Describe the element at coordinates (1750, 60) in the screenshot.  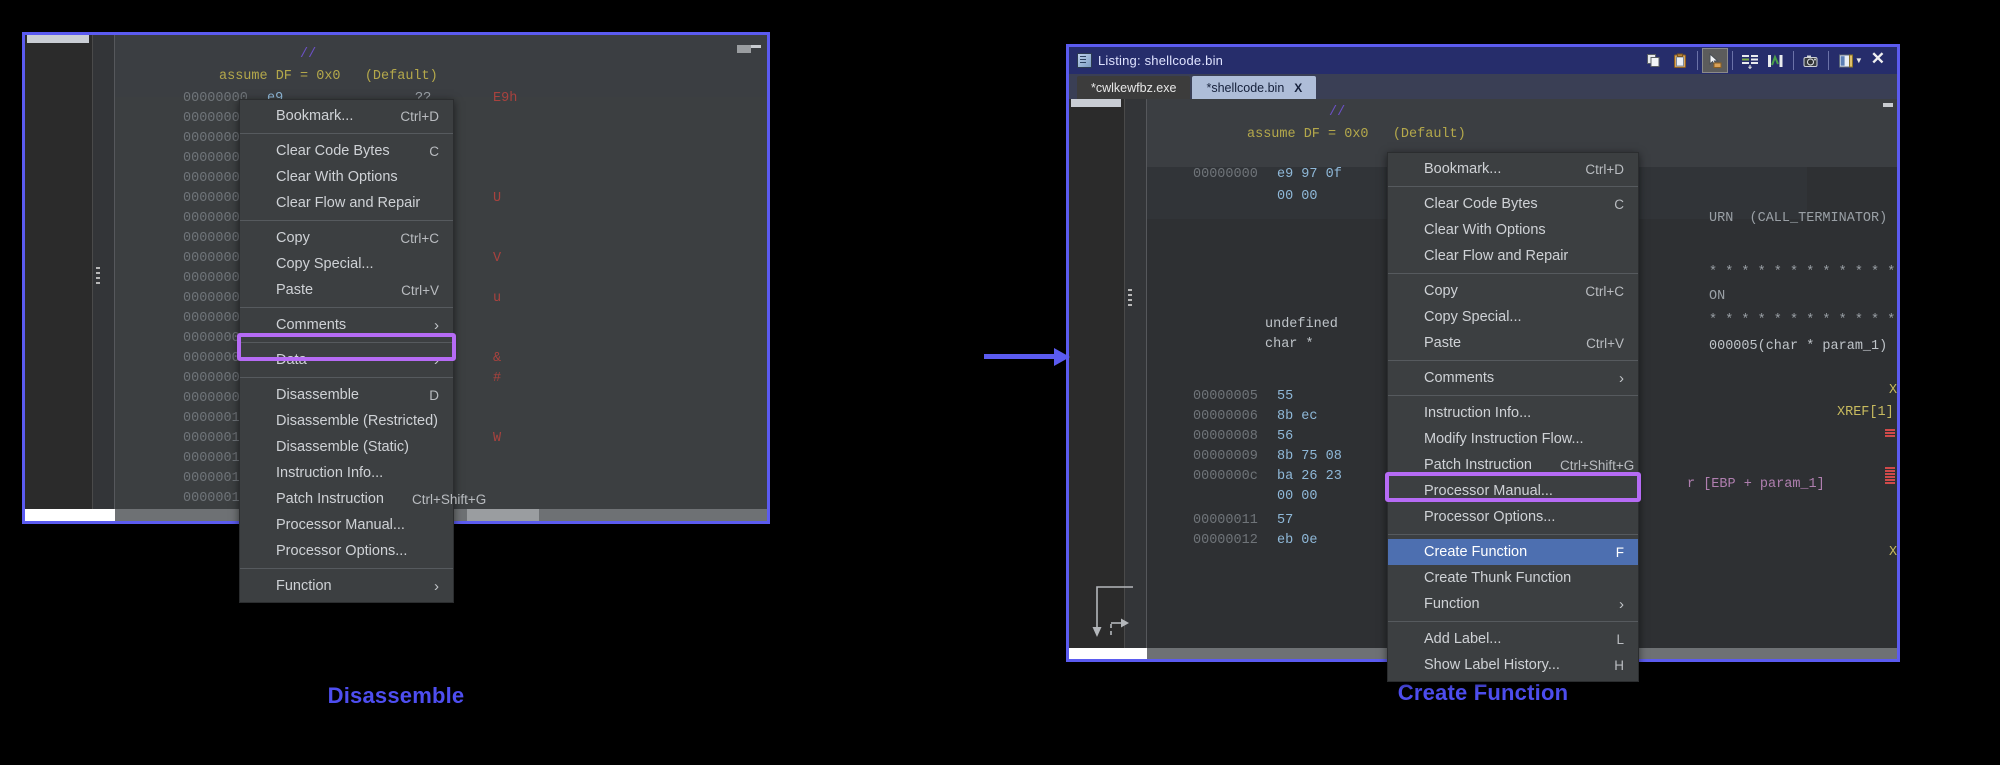
I see `diff-icon` at that location.